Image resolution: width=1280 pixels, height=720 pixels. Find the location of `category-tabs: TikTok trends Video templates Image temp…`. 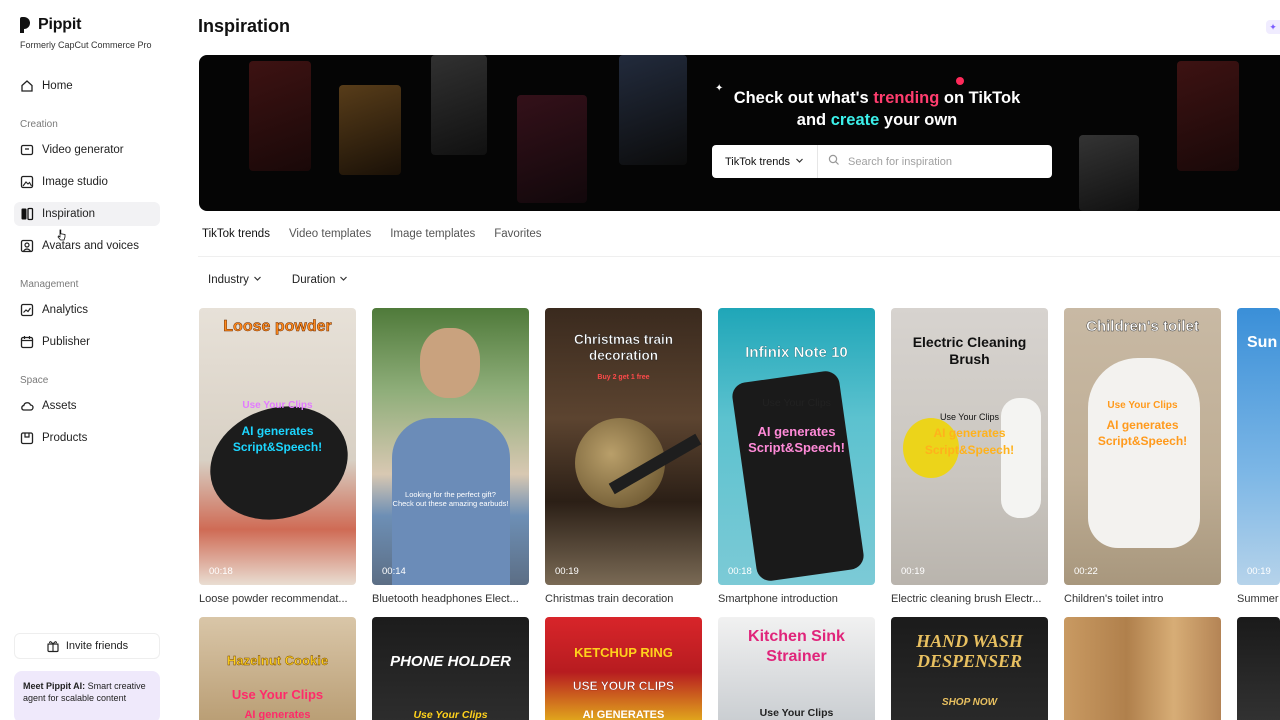

category-tabs: TikTok trends Video templates Image temp… is located at coordinates (372, 241).